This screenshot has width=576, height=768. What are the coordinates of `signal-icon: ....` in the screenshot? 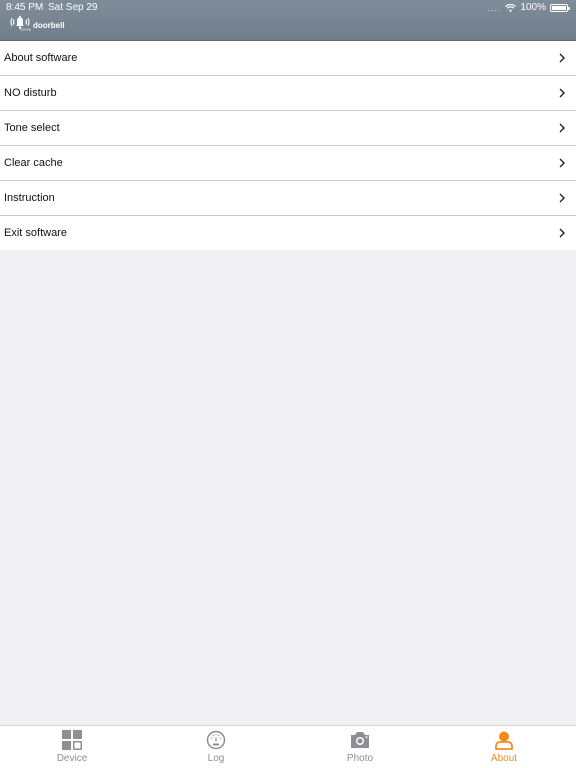 It's located at (494, 8).